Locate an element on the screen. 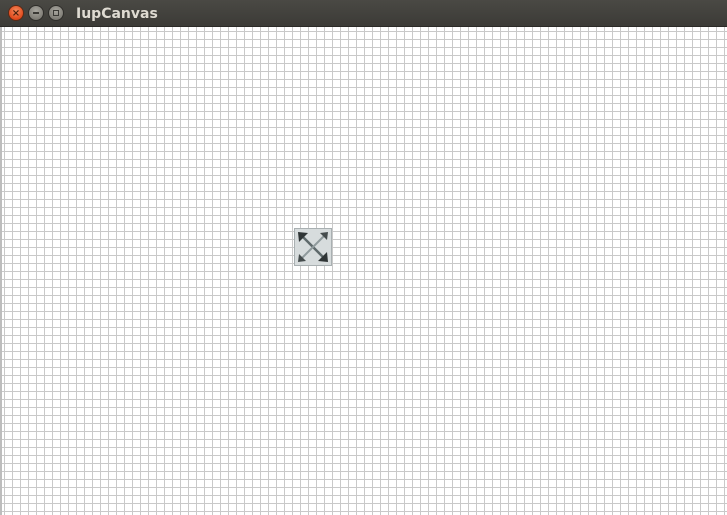  maximize-icon is located at coordinates (56, 13).